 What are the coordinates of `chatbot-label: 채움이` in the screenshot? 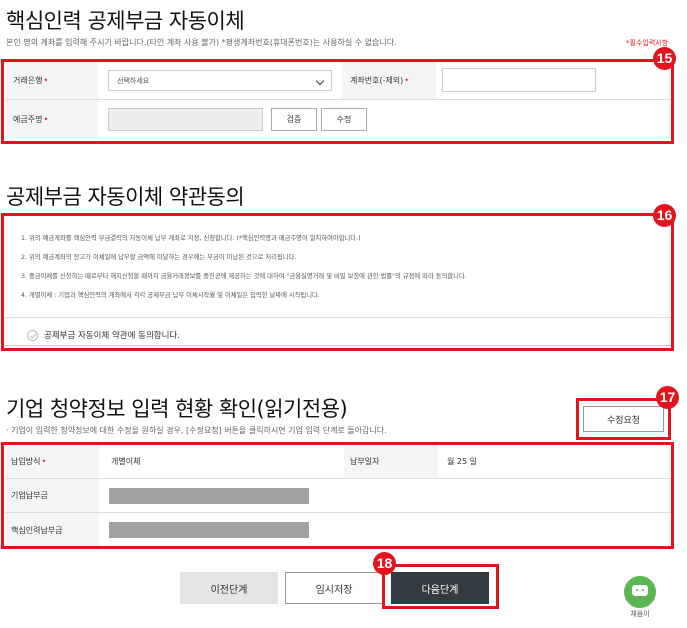 It's located at (640, 614).